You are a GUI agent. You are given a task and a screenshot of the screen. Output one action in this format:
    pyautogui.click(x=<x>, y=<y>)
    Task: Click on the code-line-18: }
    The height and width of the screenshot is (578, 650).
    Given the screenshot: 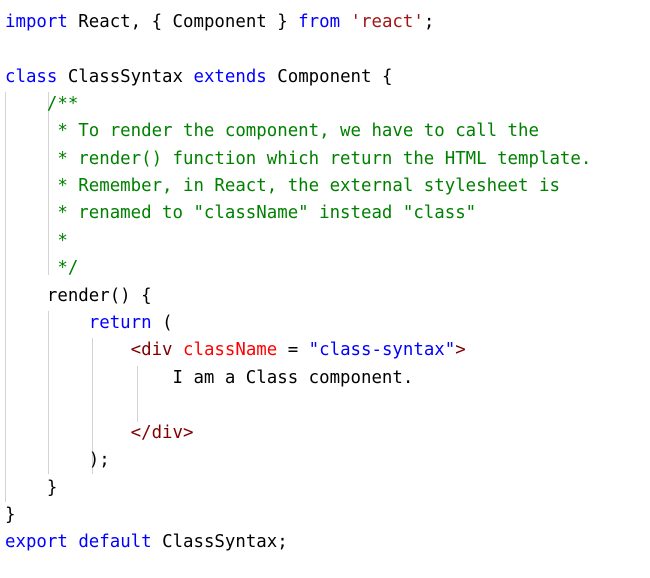 What is the action you would take?
    pyautogui.click(x=31, y=488)
    